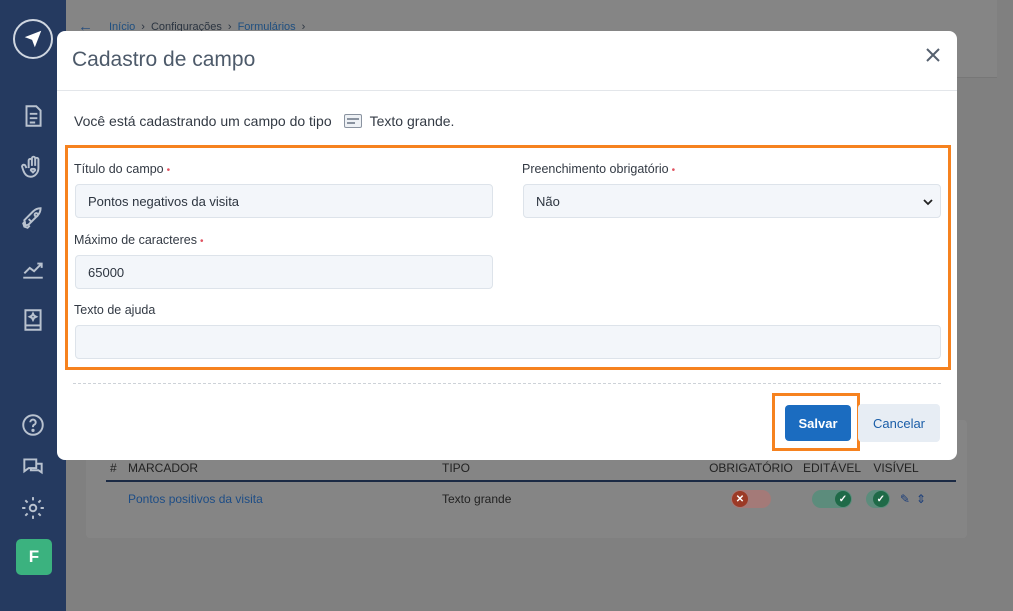  What do you see at coordinates (285, 499) in the screenshot?
I see `row-marker: Pontos positivos da visita` at bounding box center [285, 499].